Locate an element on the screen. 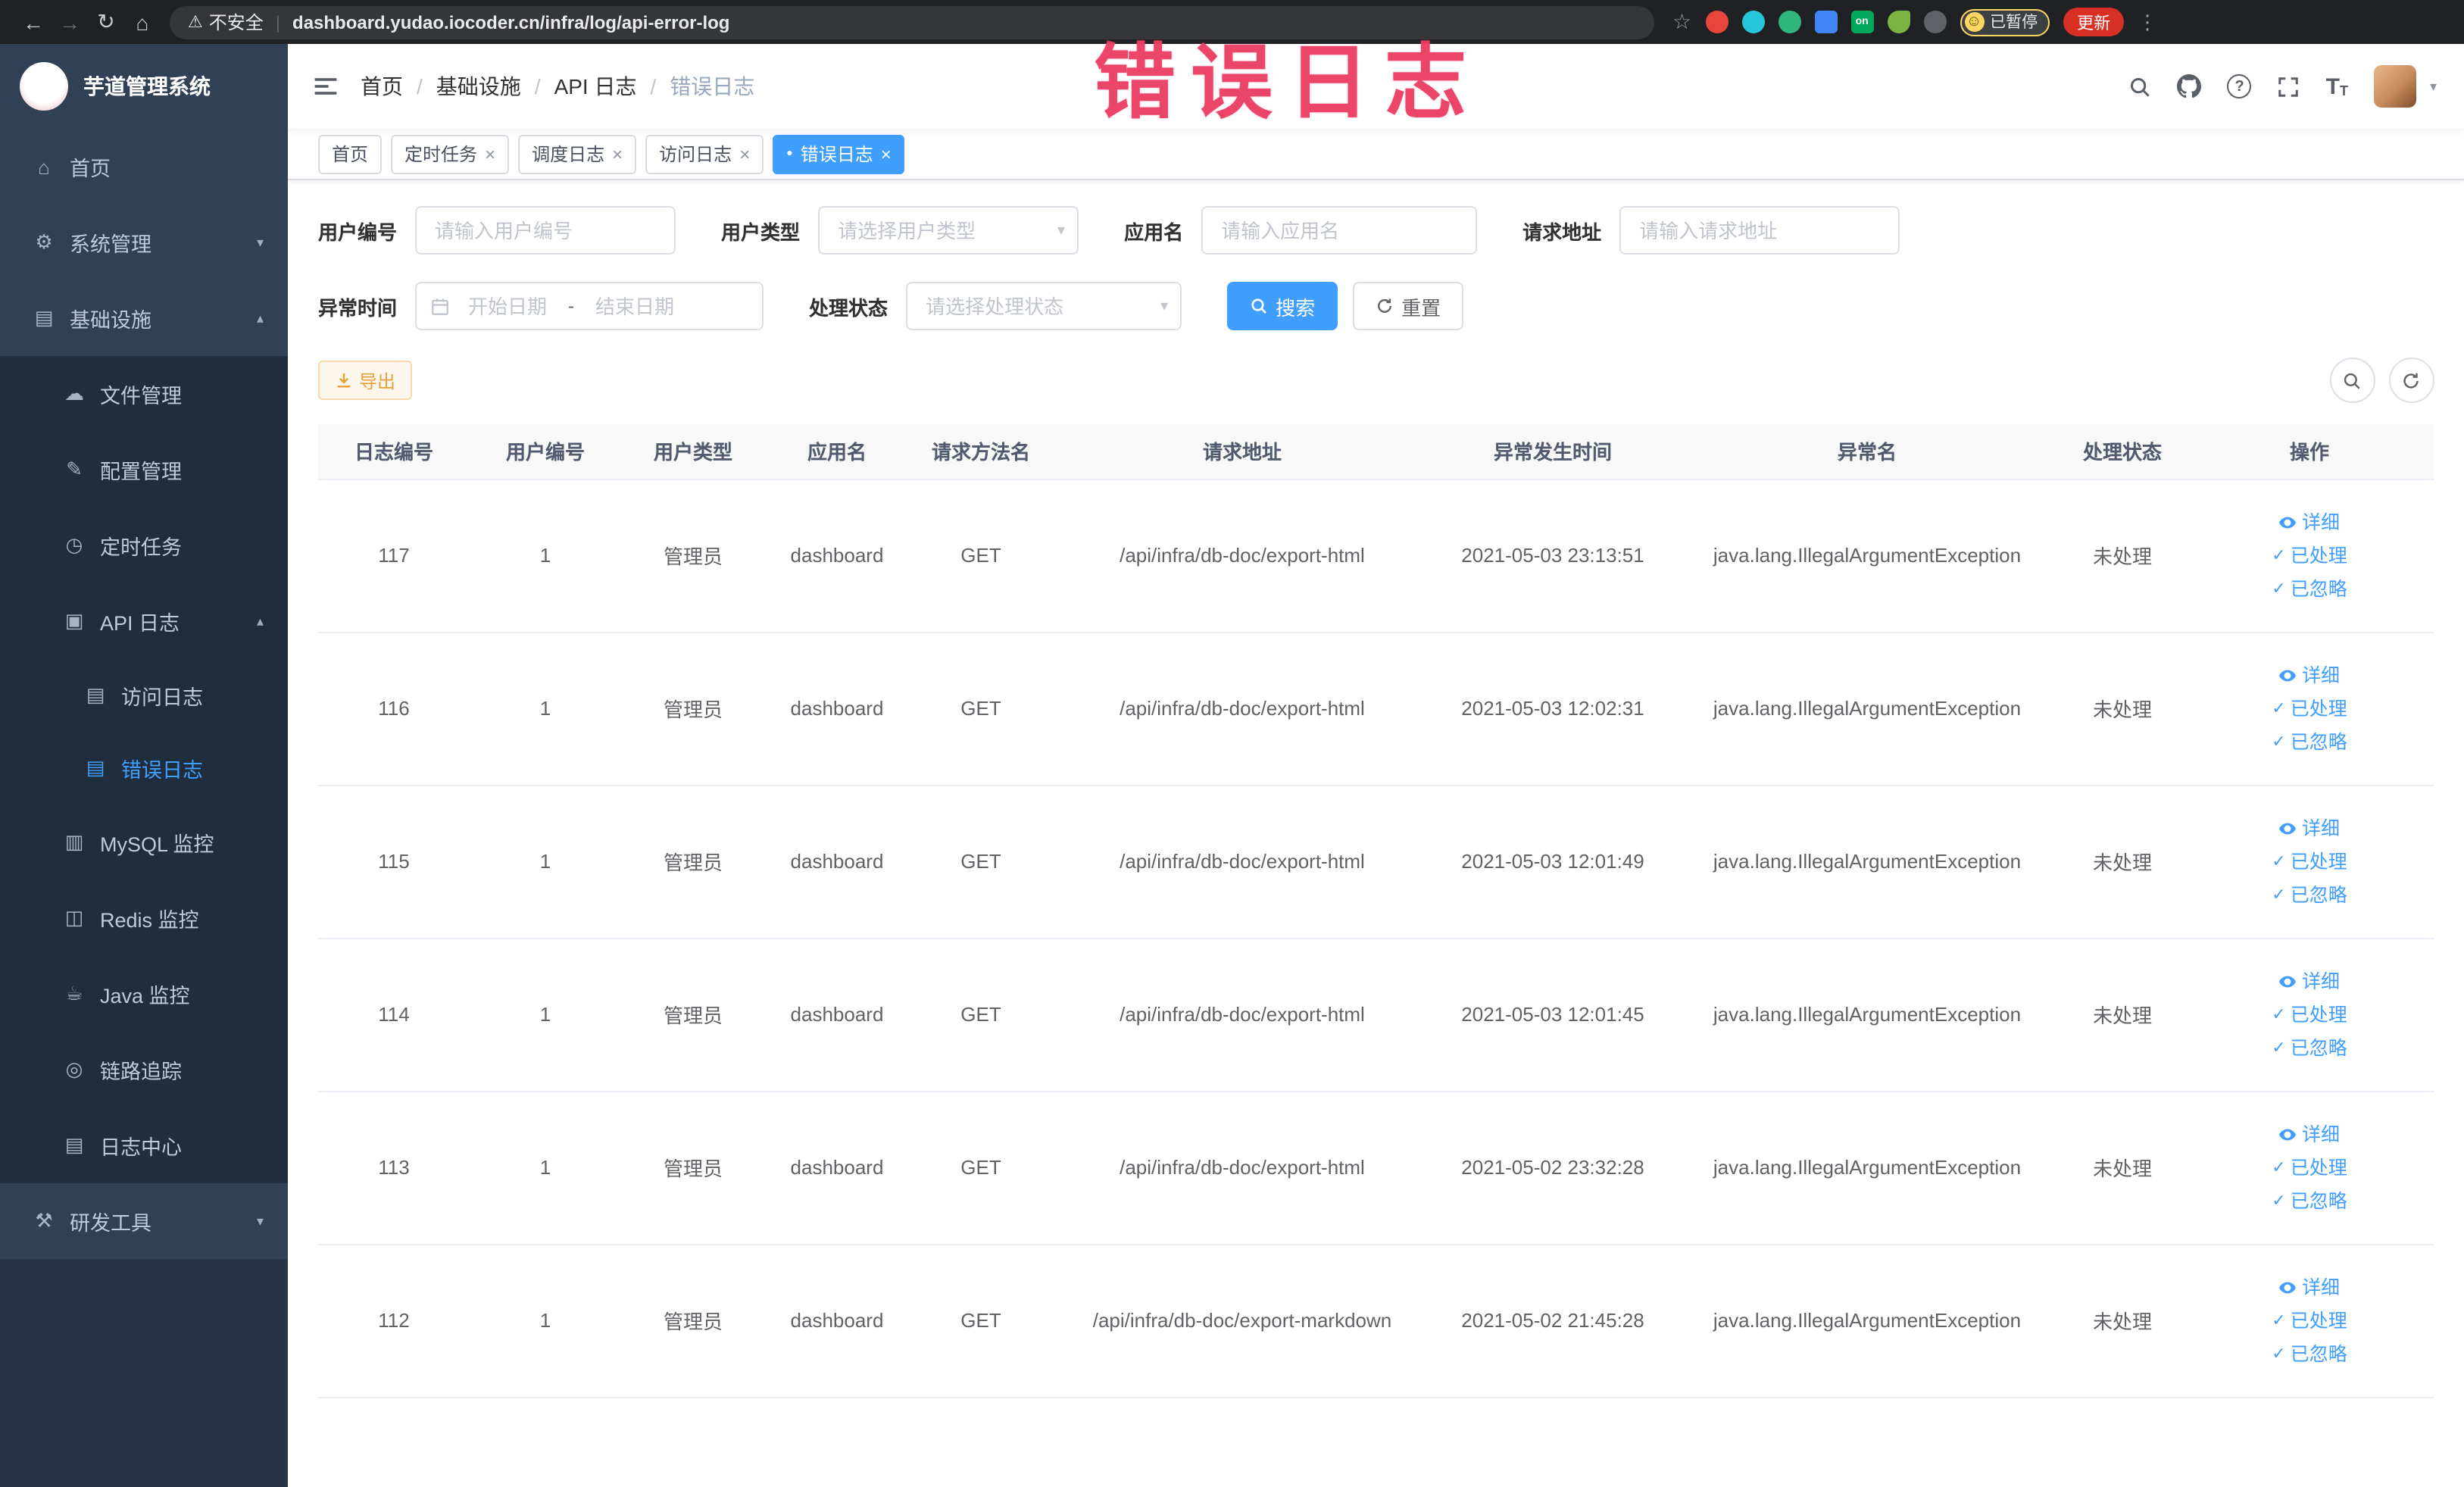 The height and width of the screenshot is (1487, 2464). not-secure-label: 不安全 is located at coordinates (236, 22).